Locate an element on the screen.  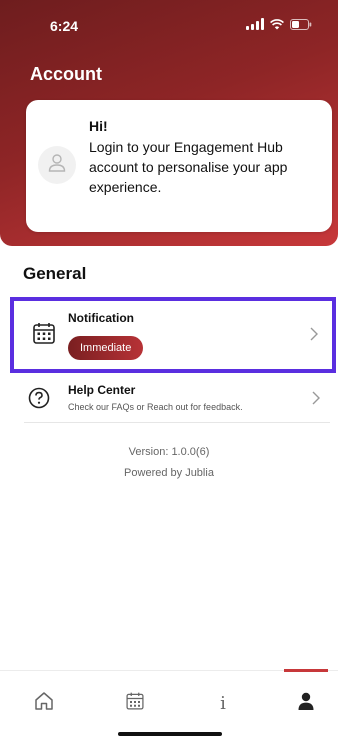
info-icon: i is located at coordinates (223, 703).